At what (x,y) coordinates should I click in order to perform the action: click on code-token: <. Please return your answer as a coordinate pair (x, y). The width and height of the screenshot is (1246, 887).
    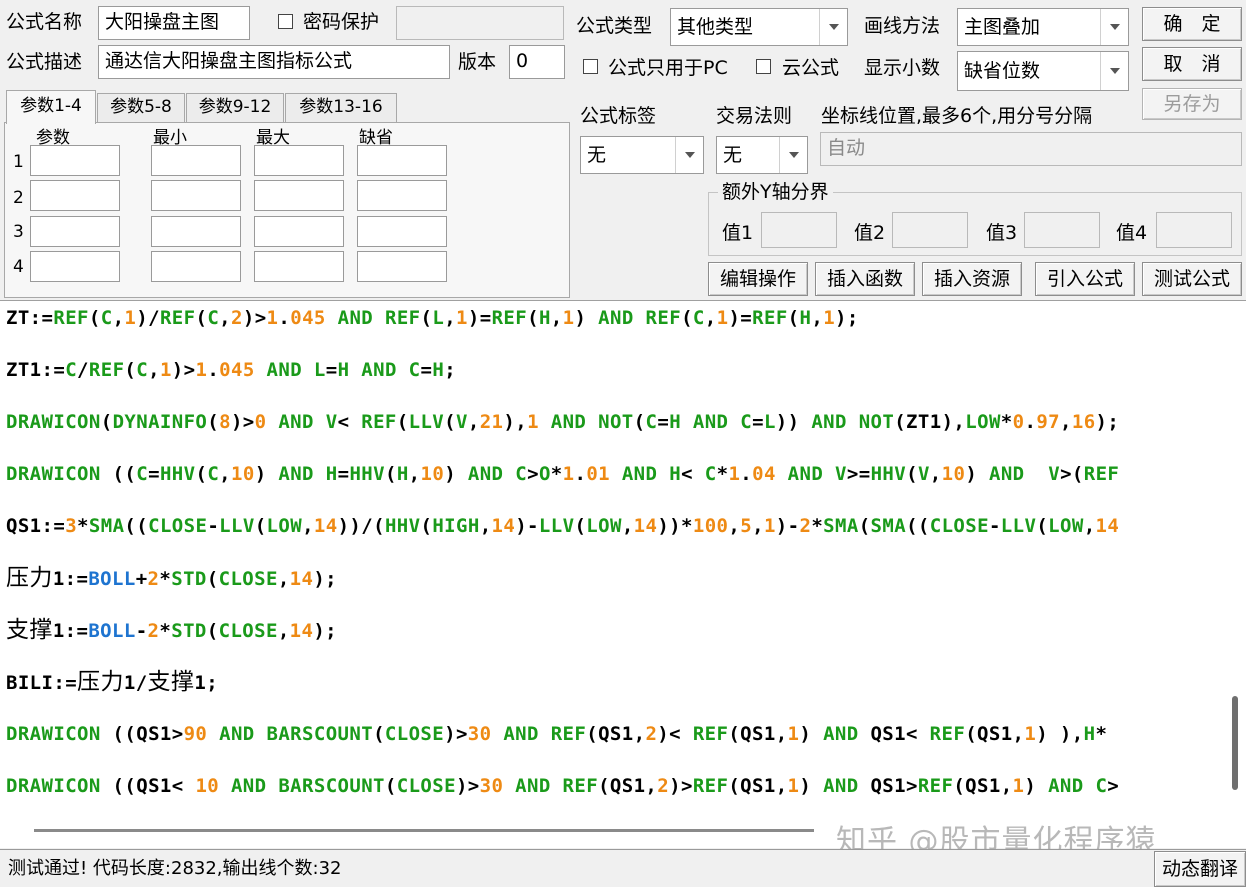
    Looking at the image, I should click on (693, 474).